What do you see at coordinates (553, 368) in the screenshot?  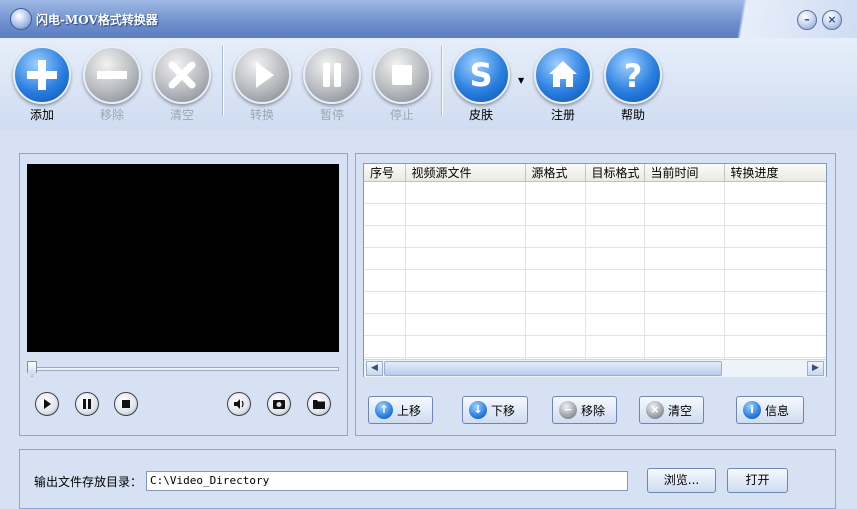 I see `scroll-thumb` at bounding box center [553, 368].